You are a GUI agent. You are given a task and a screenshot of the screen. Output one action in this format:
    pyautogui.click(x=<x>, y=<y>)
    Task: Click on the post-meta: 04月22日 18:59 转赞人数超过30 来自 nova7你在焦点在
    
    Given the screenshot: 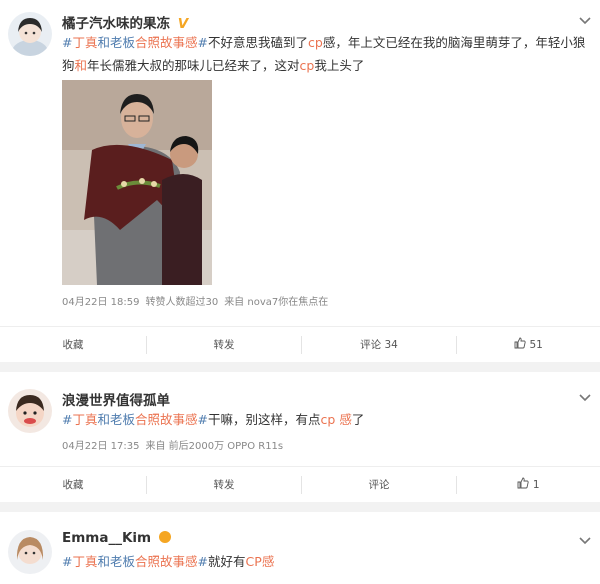 What is the action you would take?
    pyautogui.click(x=198, y=300)
    